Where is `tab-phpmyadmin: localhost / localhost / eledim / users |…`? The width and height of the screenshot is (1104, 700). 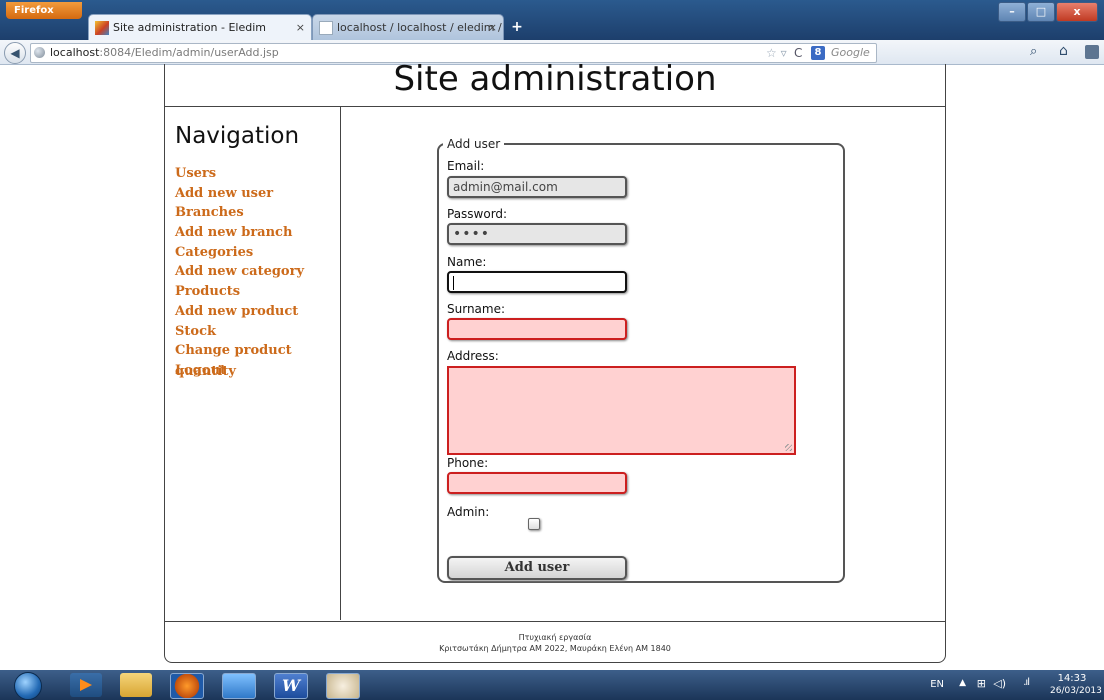
tab-phpmyadmin: localhost / localhost / eledim / users |… is located at coordinates (408, 27).